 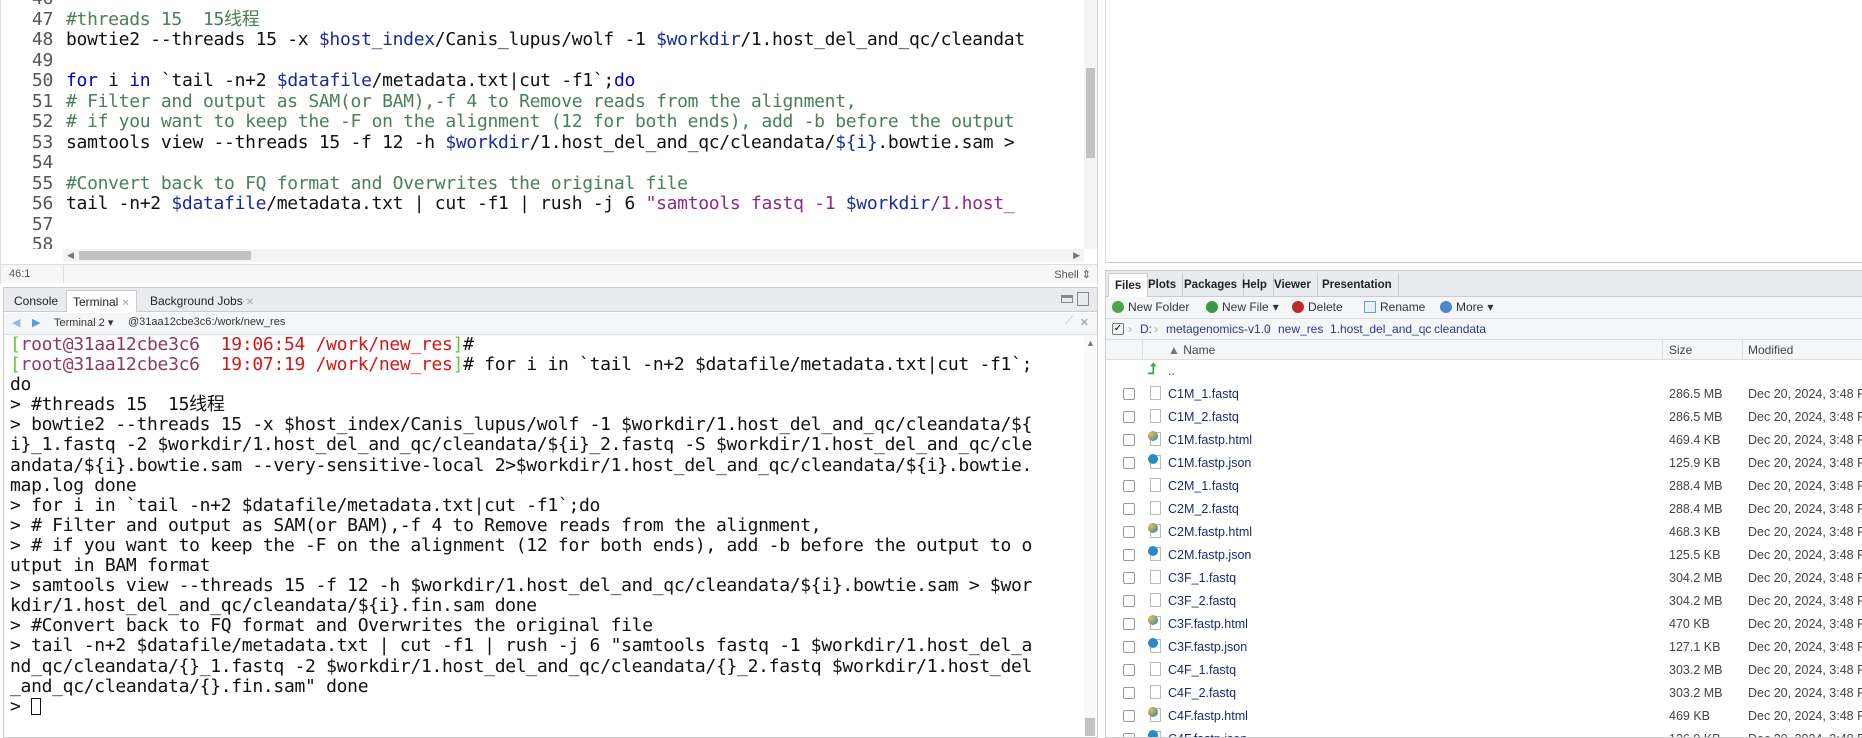 What do you see at coordinates (1300, 329) in the screenshot?
I see `breadcrumb-item: new_res` at bounding box center [1300, 329].